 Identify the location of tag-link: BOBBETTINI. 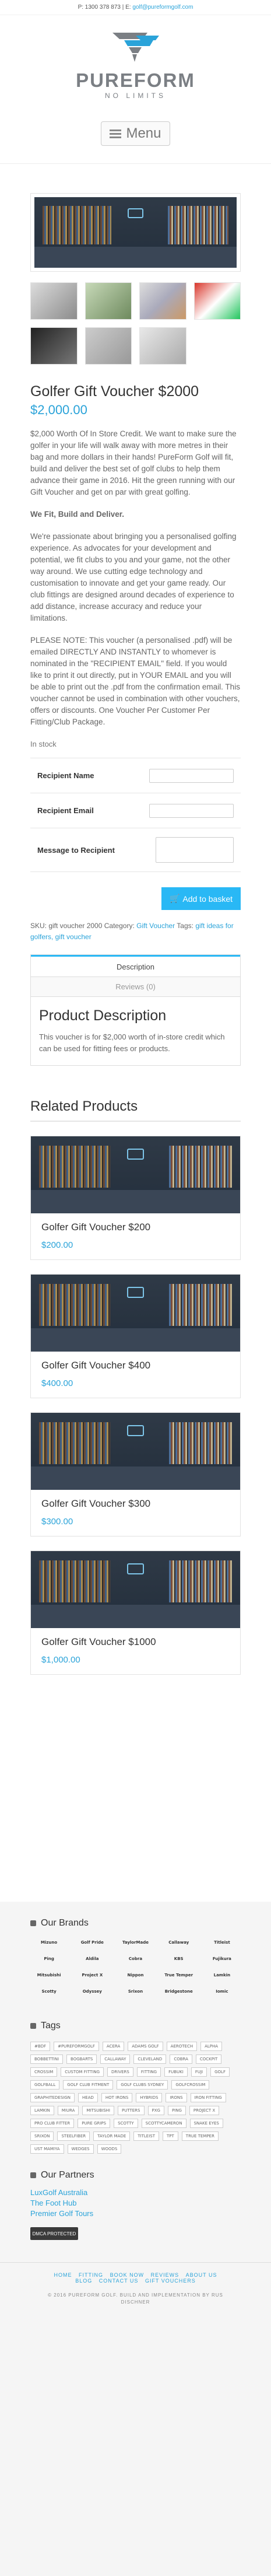
(47, 2059).